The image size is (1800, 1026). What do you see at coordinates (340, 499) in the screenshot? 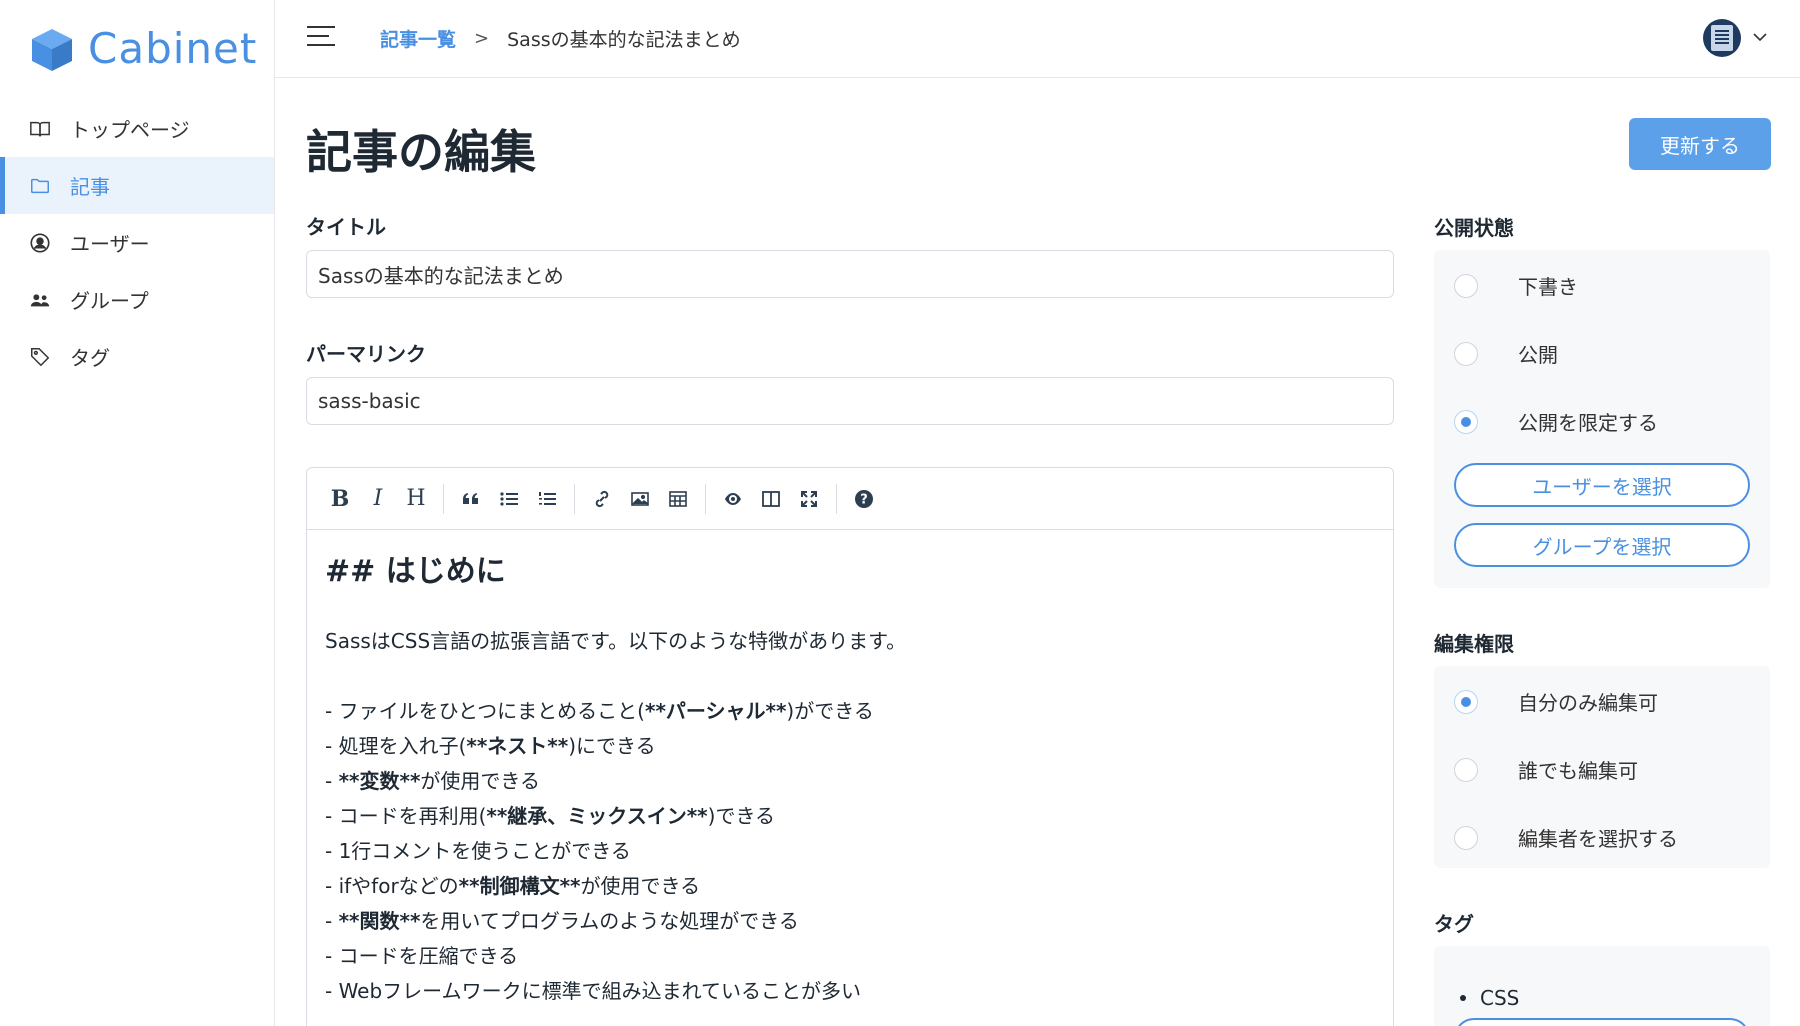
I see `bold-button: B` at bounding box center [340, 499].